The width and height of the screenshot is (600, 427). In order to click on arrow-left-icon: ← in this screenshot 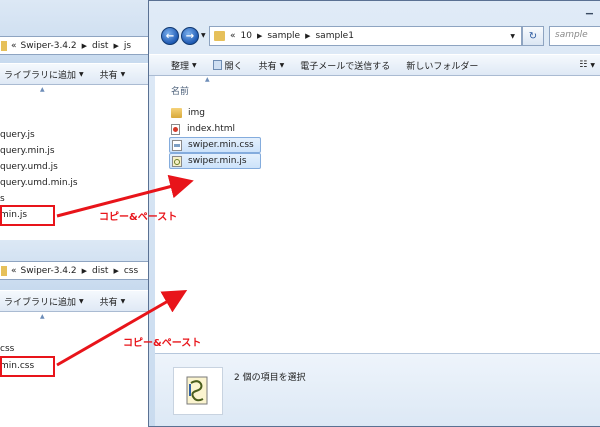, I will do `click(170, 36)`.